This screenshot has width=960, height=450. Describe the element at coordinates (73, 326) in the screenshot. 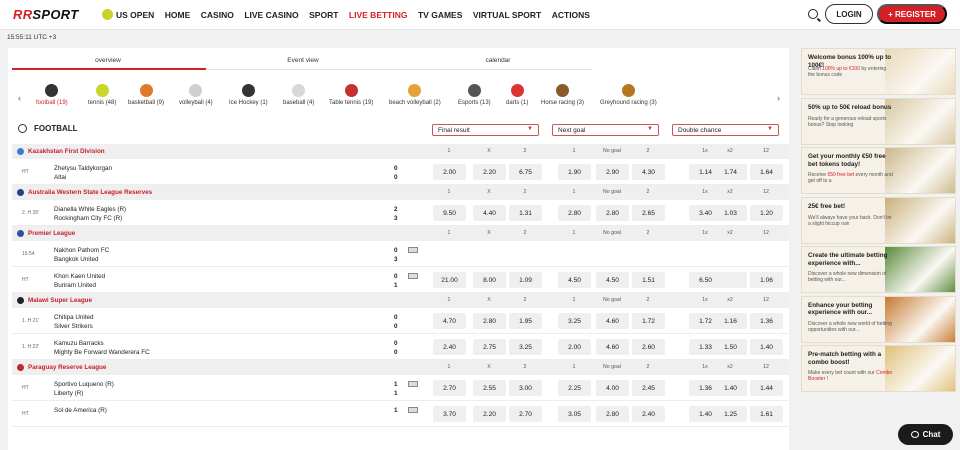

I see `away-team: Silver Strikers` at that location.